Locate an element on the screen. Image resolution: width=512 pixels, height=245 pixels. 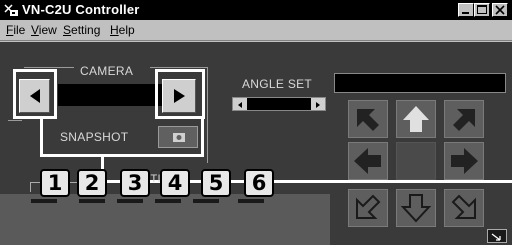
angle-display is located at coordinates (420, 83).